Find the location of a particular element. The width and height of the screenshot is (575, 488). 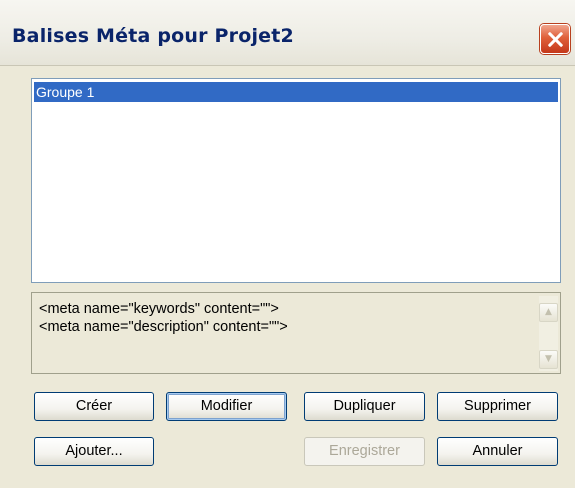

cancel-button-label: Annuler is located at coordinates (497, 451).